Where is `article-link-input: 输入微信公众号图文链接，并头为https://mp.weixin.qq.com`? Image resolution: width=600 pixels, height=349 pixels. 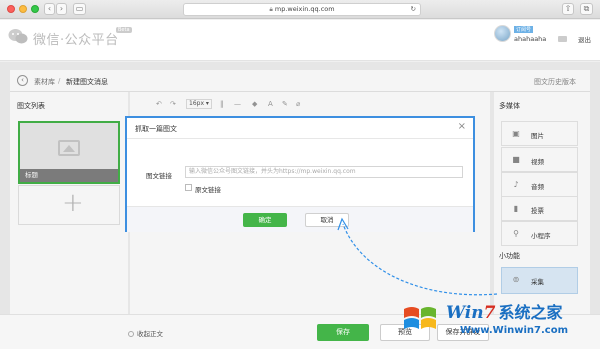
article-link-input: 输入微信公众号图文链接，并头为https://mp.weixin.qq.com is located at coordinates (324, 172).